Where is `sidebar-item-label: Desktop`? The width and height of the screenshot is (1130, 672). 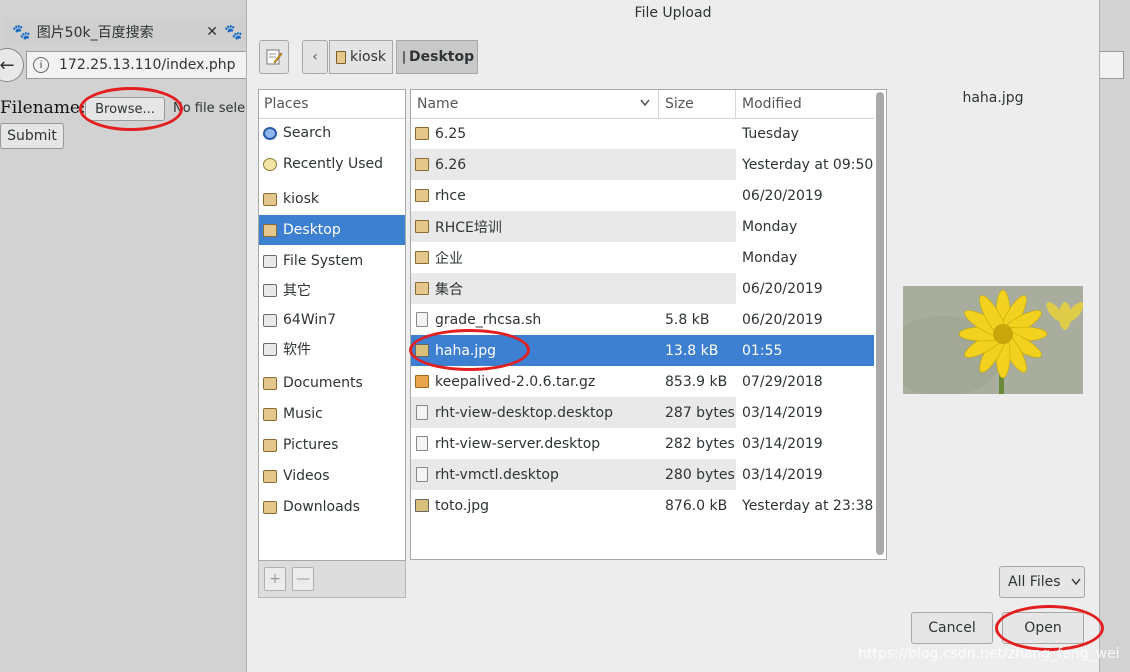
sidebar-item-label: Desktop is located at coordinates (312, 230).